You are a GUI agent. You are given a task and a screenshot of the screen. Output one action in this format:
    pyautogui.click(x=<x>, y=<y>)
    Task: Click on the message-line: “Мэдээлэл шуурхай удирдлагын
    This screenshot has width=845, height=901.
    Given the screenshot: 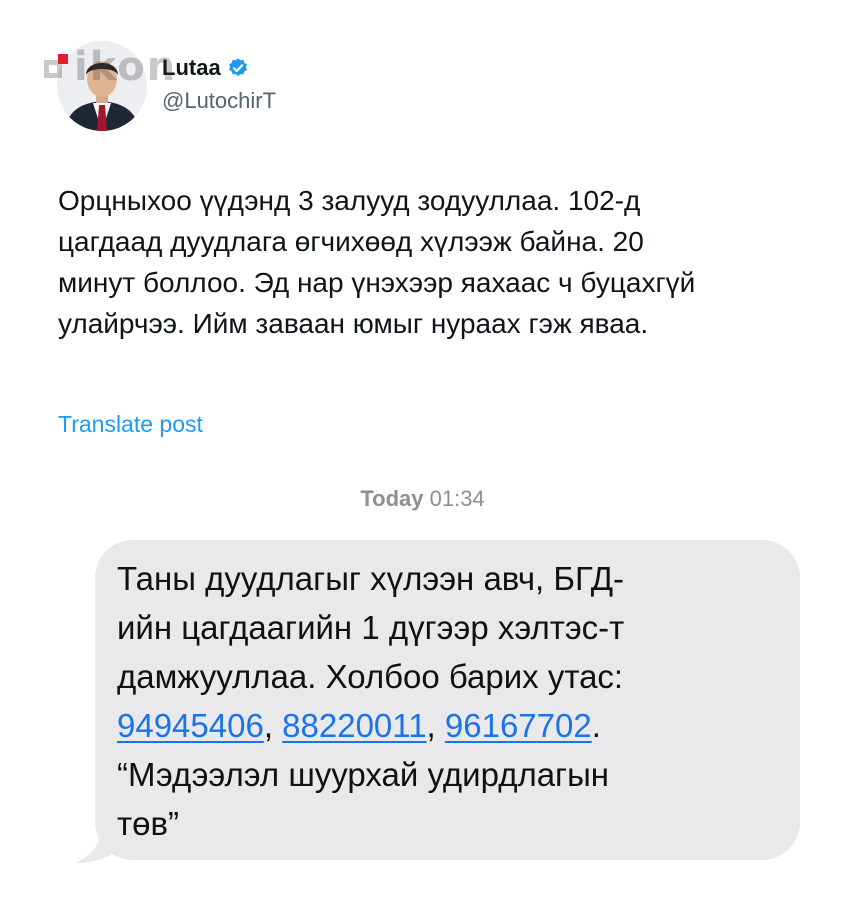 What is the action you would take?
    pyautogui.click(x=363, y=774)
    